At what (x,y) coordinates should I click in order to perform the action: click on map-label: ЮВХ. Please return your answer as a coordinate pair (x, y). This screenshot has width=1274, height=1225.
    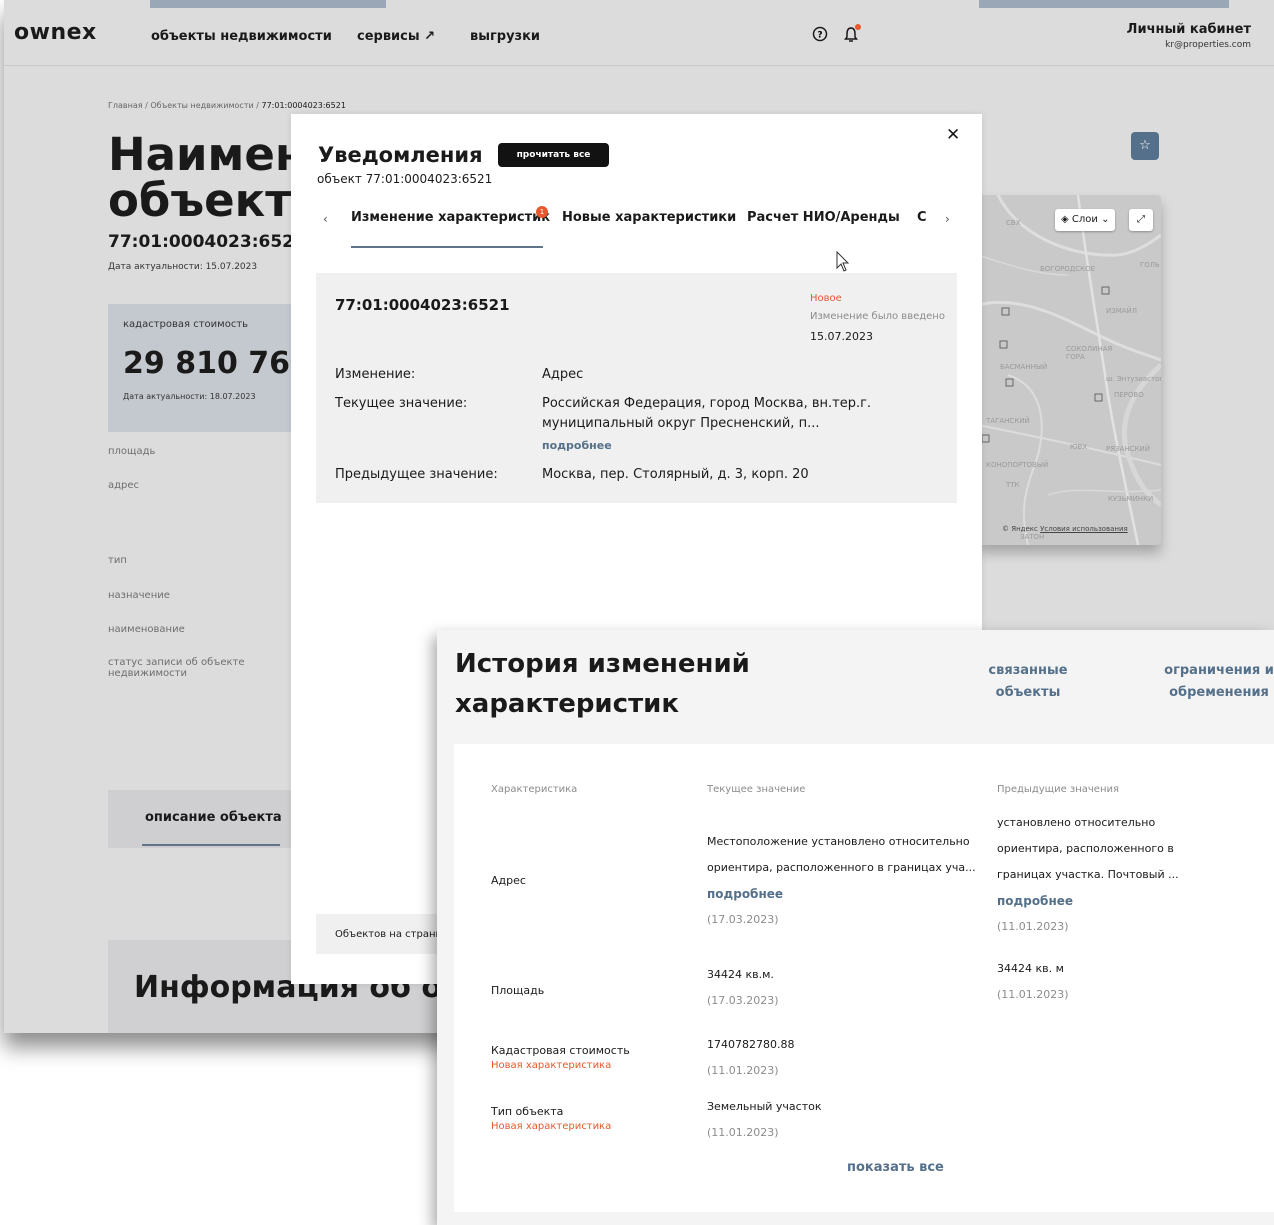
    Looking at the image, I should click on (1079, 447).